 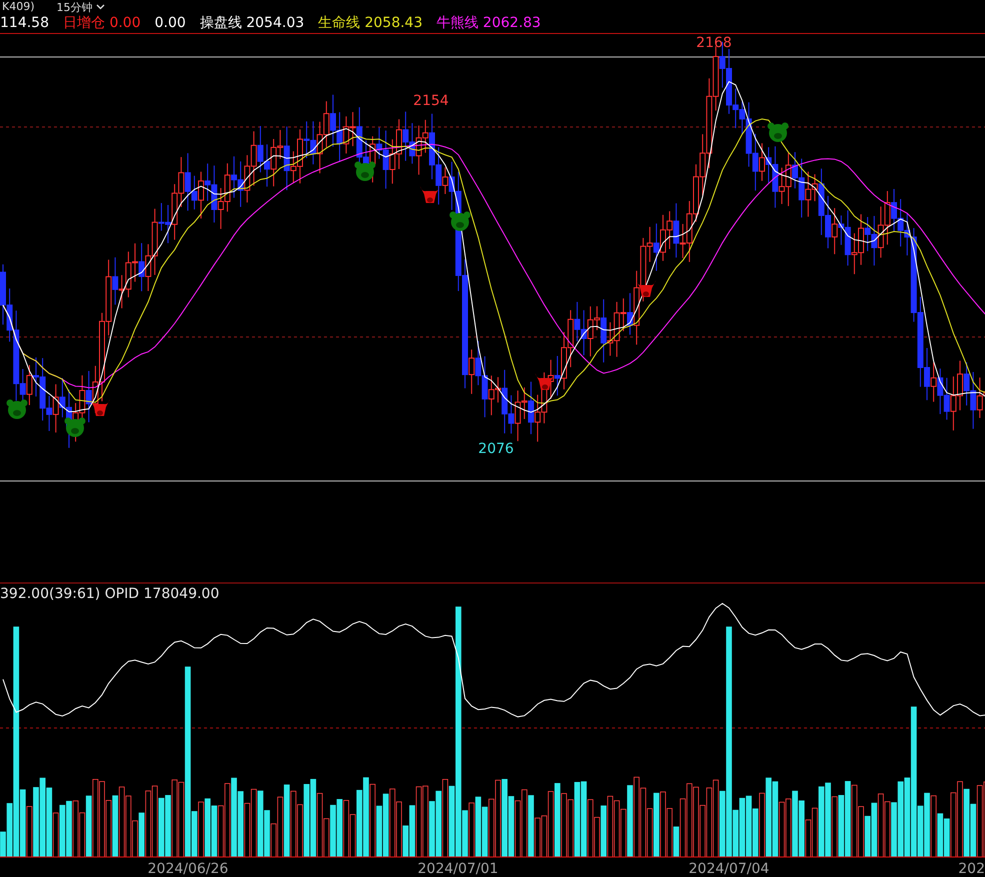 What do you see at coordinates (102, 23) in the screenshot?
I see `indicator-value: 日增仓 0.00` at bounding box center [102, 23].